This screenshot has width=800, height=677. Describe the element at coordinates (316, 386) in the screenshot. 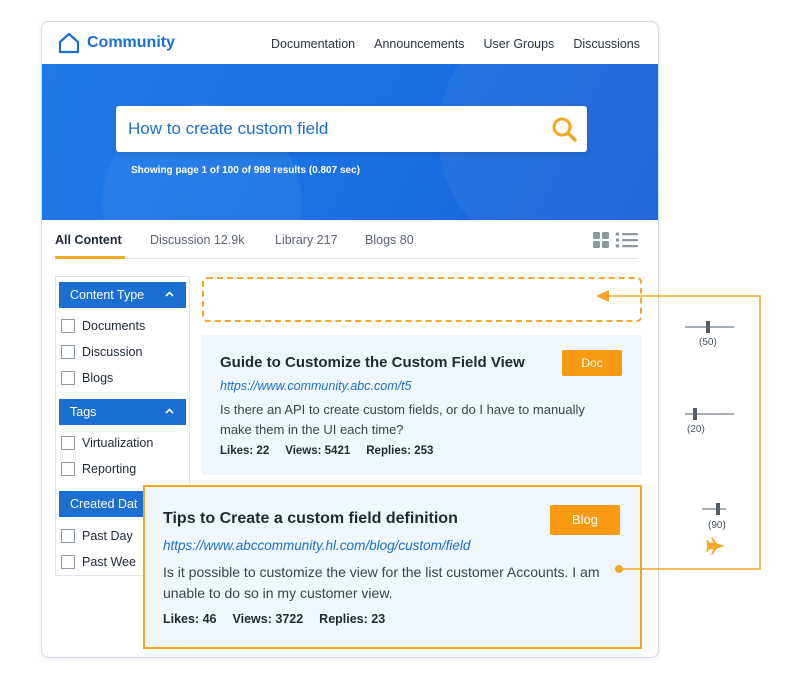

I see `result-link: https://www.community.abc.com/t5` at that location.